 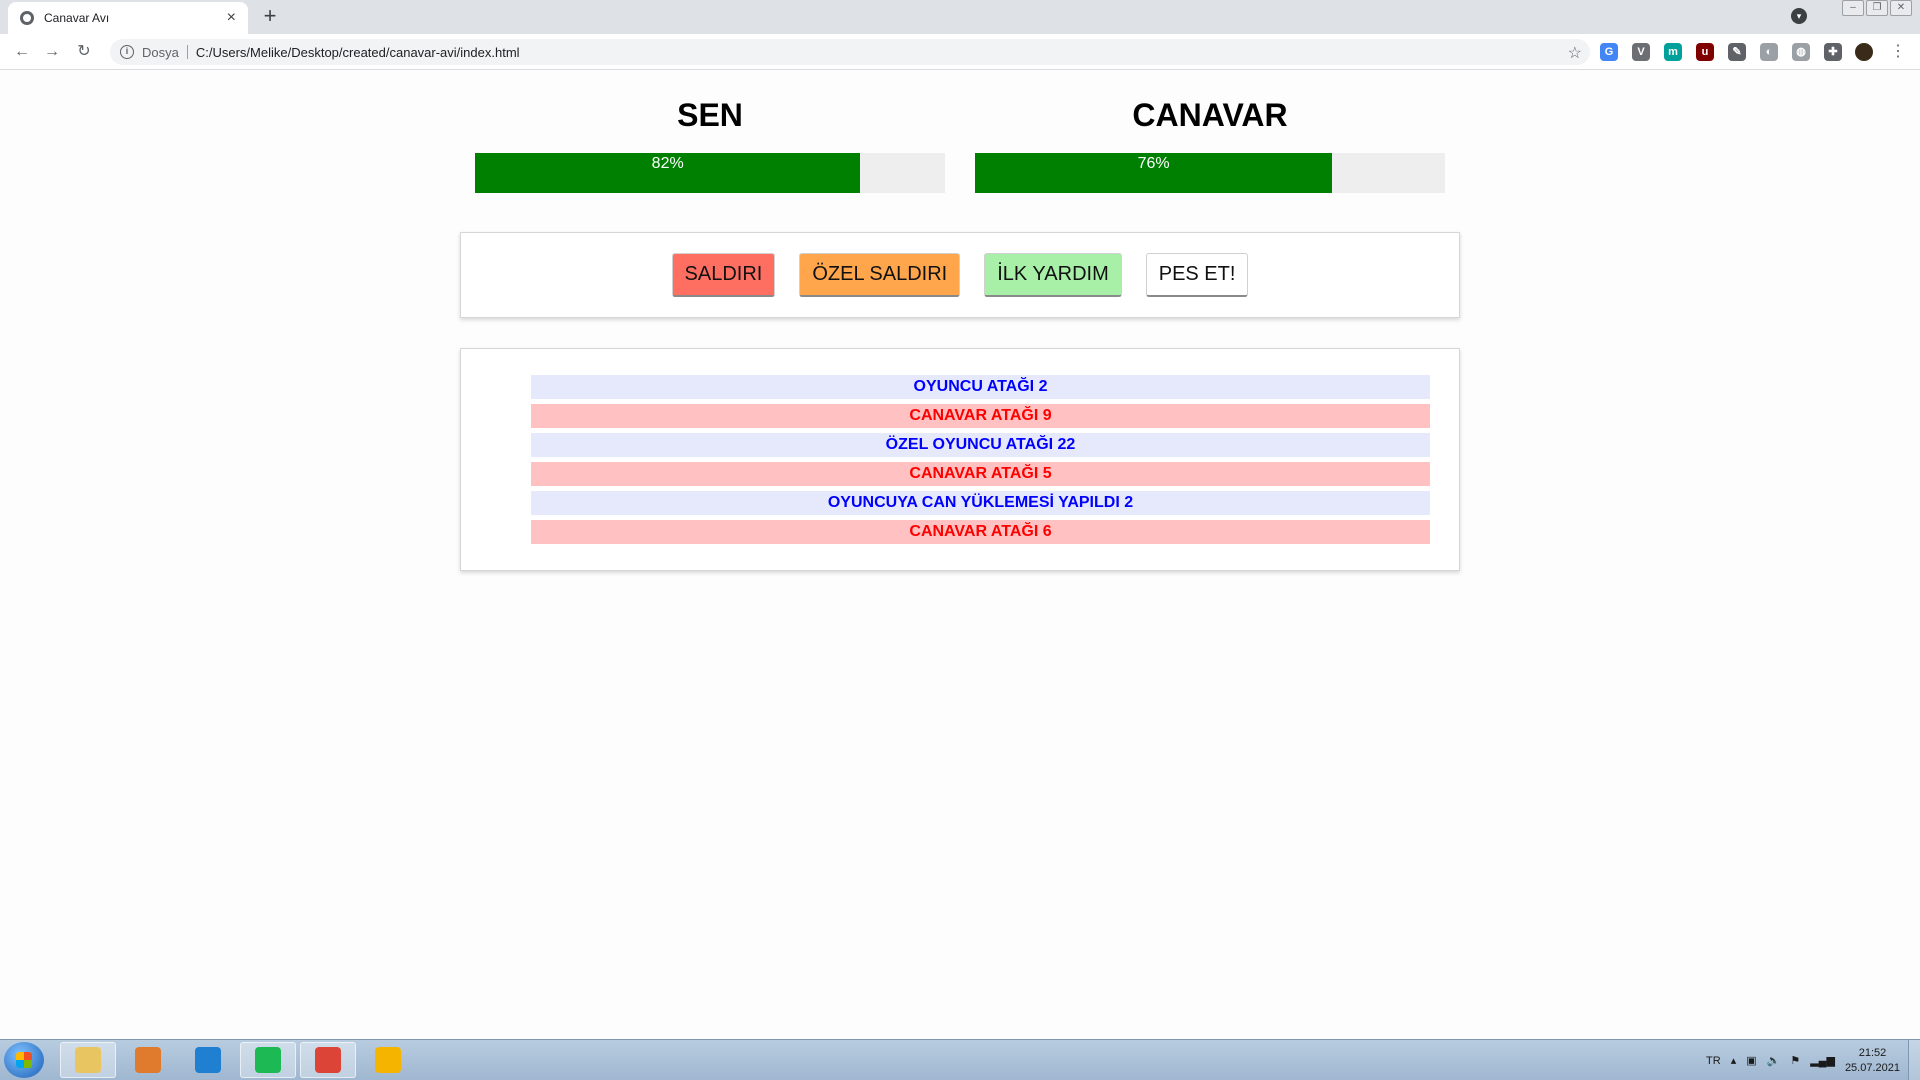 What do you see at coordinates (1901, 8) in the screenshot?
I see `close-window-button: ✕` at bounding box center [1901, 8].